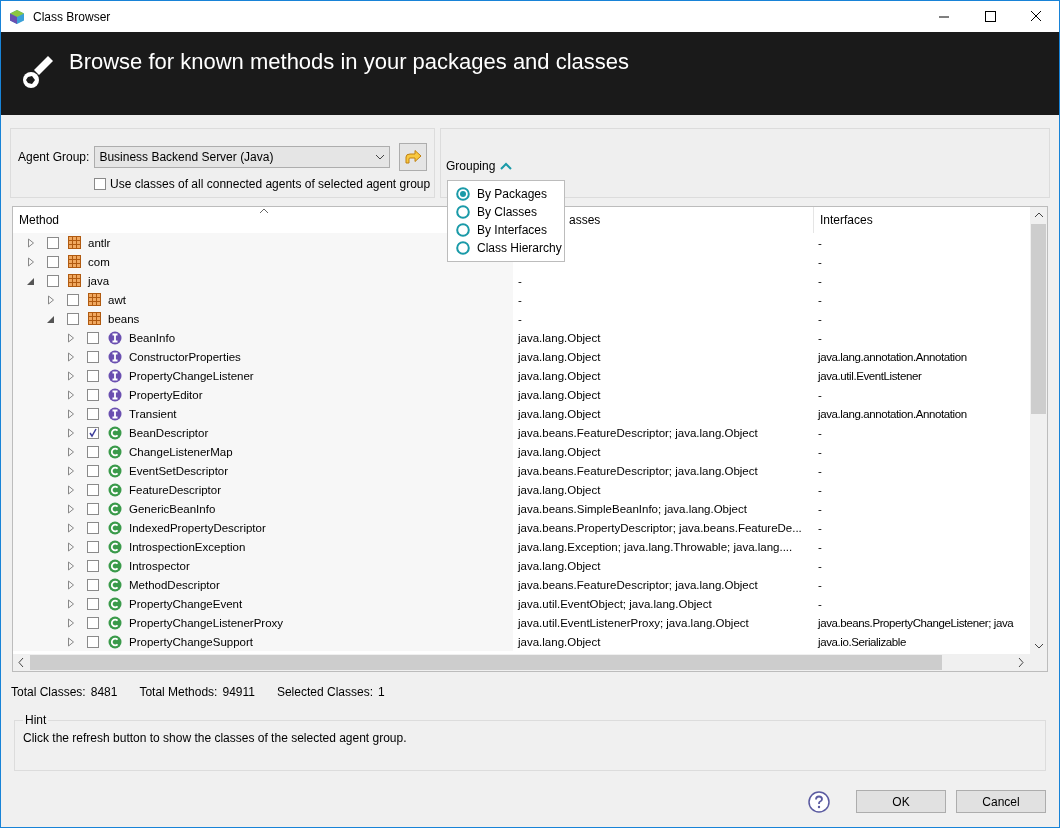 The width and height of the screenshot is (1060, 828). Describe the element at coordinates (901, 801) in the screenshot. I see `dialog-button: OK` at that location.